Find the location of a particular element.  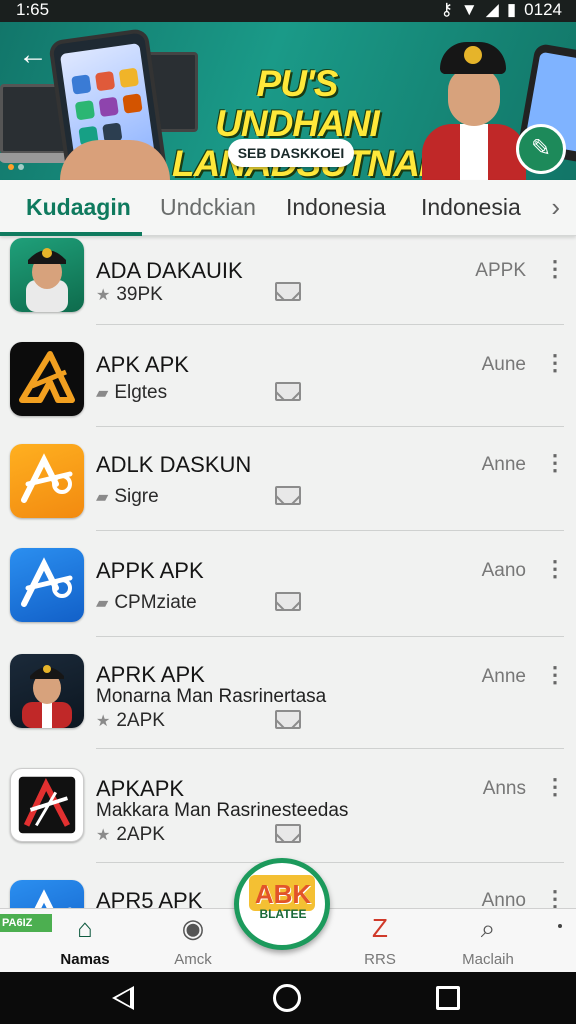

app-icon-orange-mark is located at coordinates (47, 379).